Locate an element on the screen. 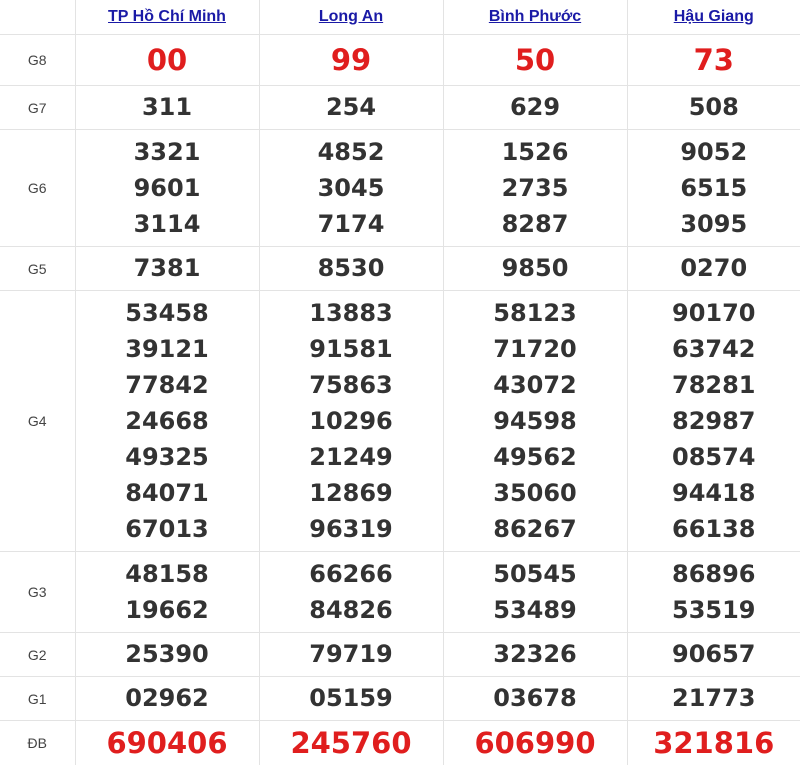 Image resolution: width=800 pixels, height=765 pixels. prize-number: 99 is located at coordinates (351, 60).